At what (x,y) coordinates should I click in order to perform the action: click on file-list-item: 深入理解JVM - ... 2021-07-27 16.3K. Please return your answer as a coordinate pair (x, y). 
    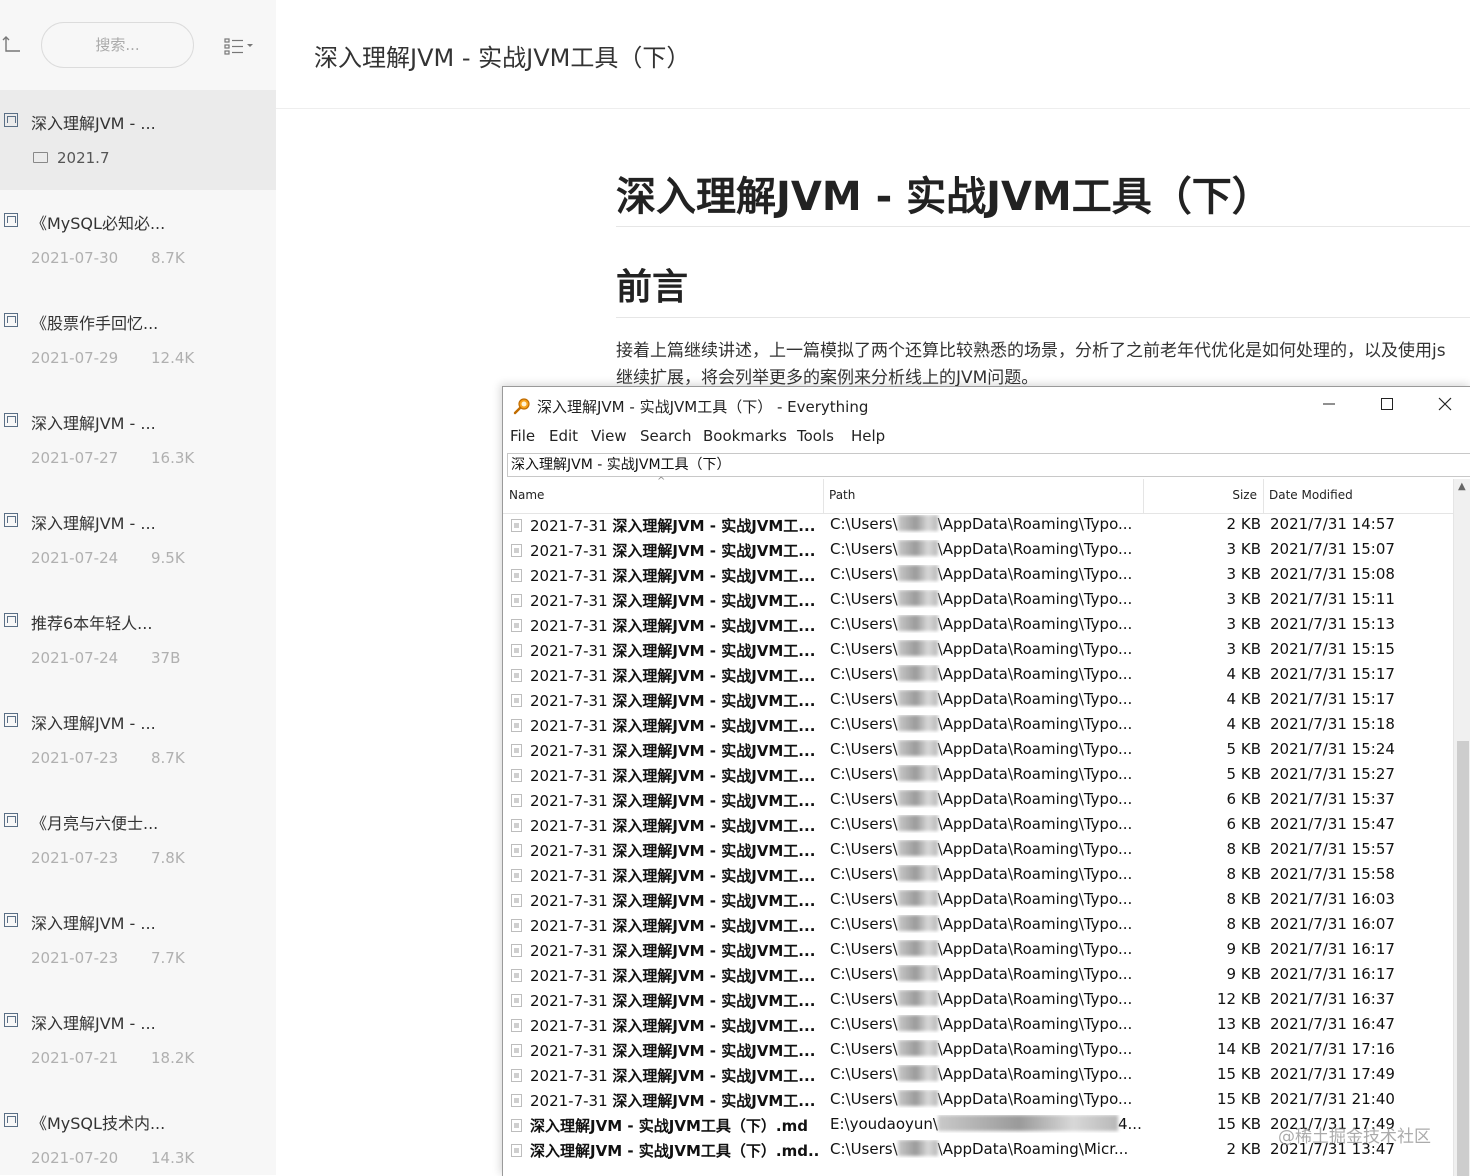
    Looking at the image, I should click on (138, 440).